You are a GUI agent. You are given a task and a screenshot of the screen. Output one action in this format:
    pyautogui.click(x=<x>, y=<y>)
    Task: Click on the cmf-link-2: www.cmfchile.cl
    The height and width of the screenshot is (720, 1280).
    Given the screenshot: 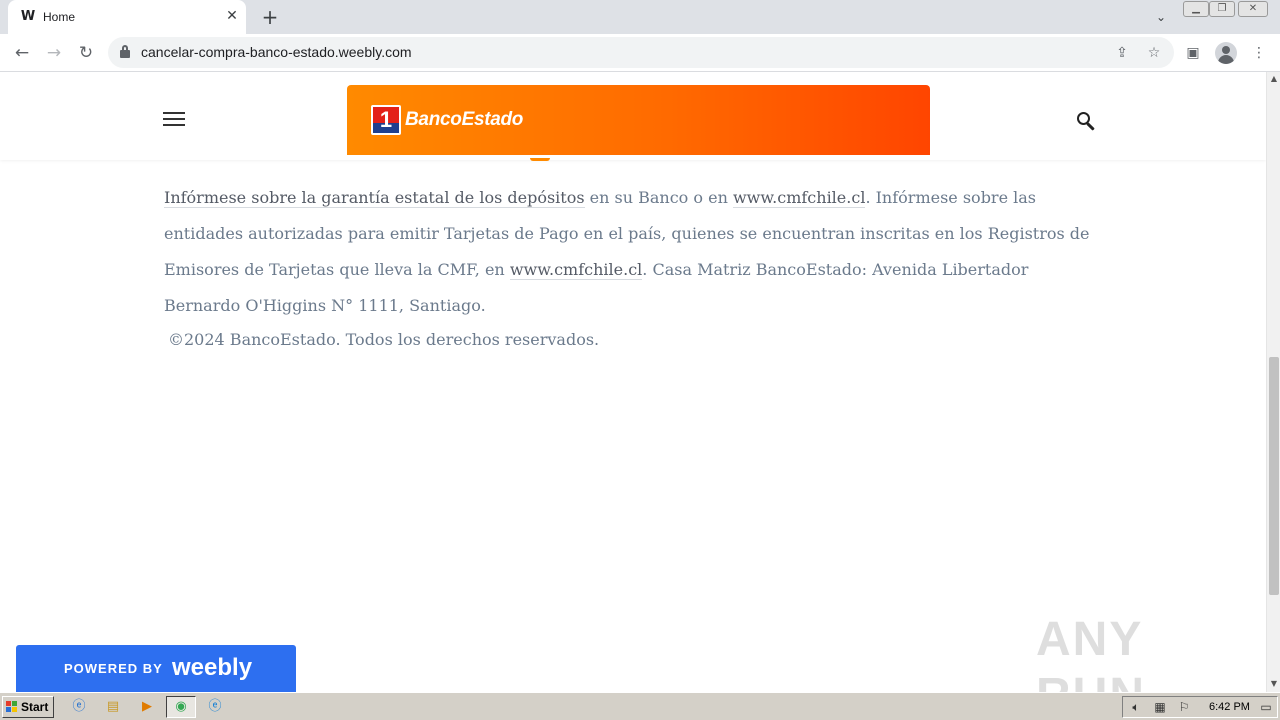 What is the action you would take?
    pyautogui.click(x=576, y=270)
    